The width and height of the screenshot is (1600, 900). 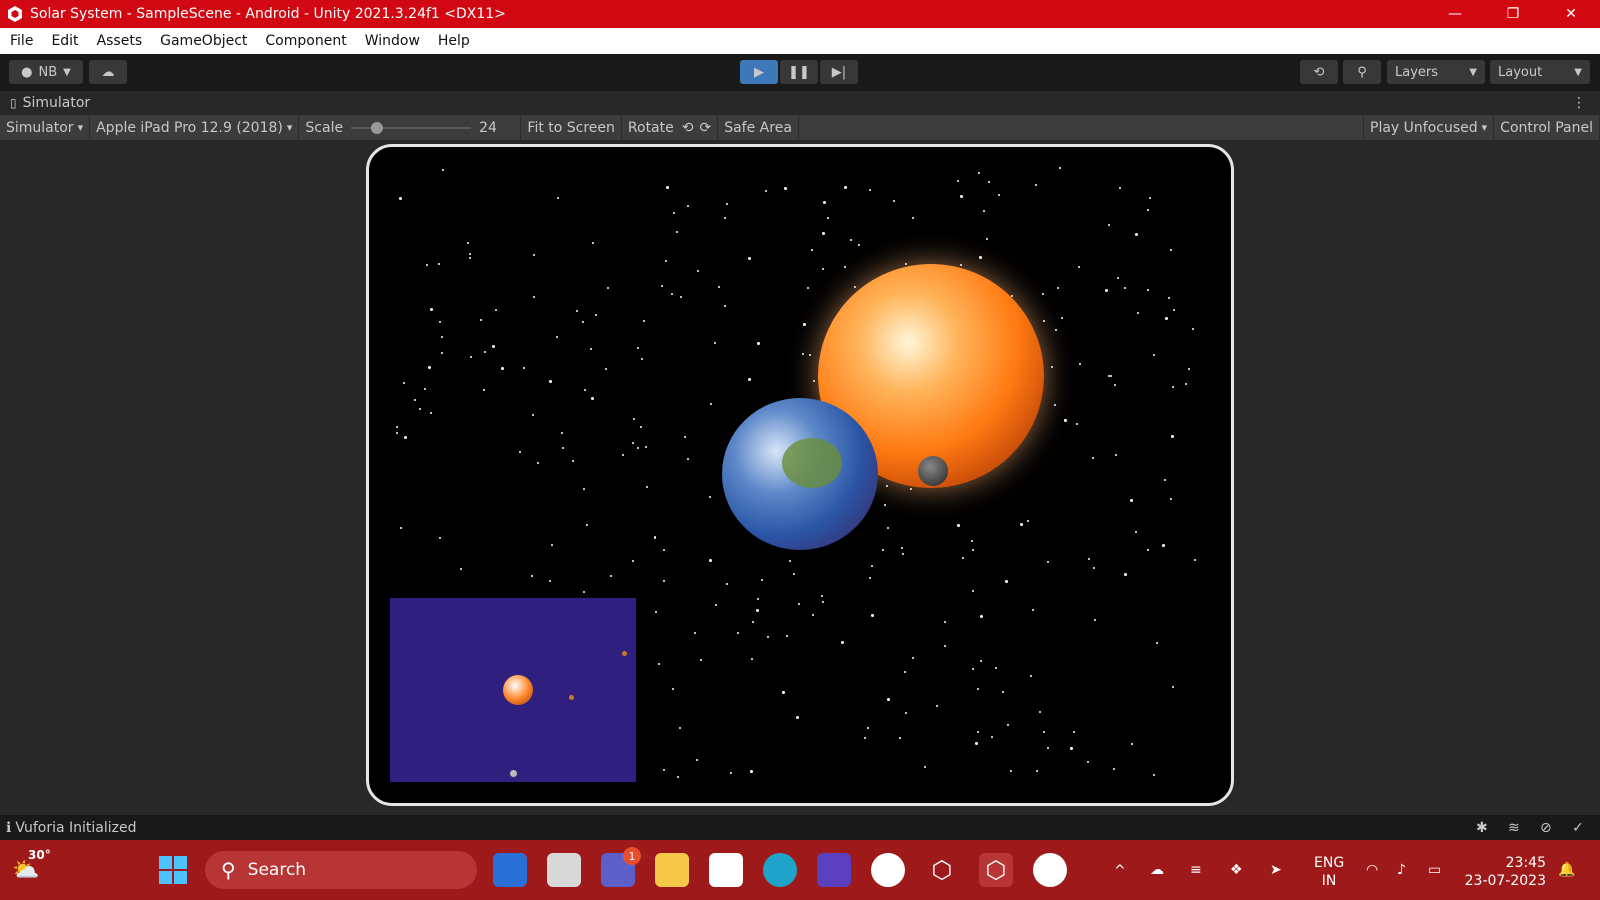 I want to click on menu-assets: Assets, so click(x=120, y=41).